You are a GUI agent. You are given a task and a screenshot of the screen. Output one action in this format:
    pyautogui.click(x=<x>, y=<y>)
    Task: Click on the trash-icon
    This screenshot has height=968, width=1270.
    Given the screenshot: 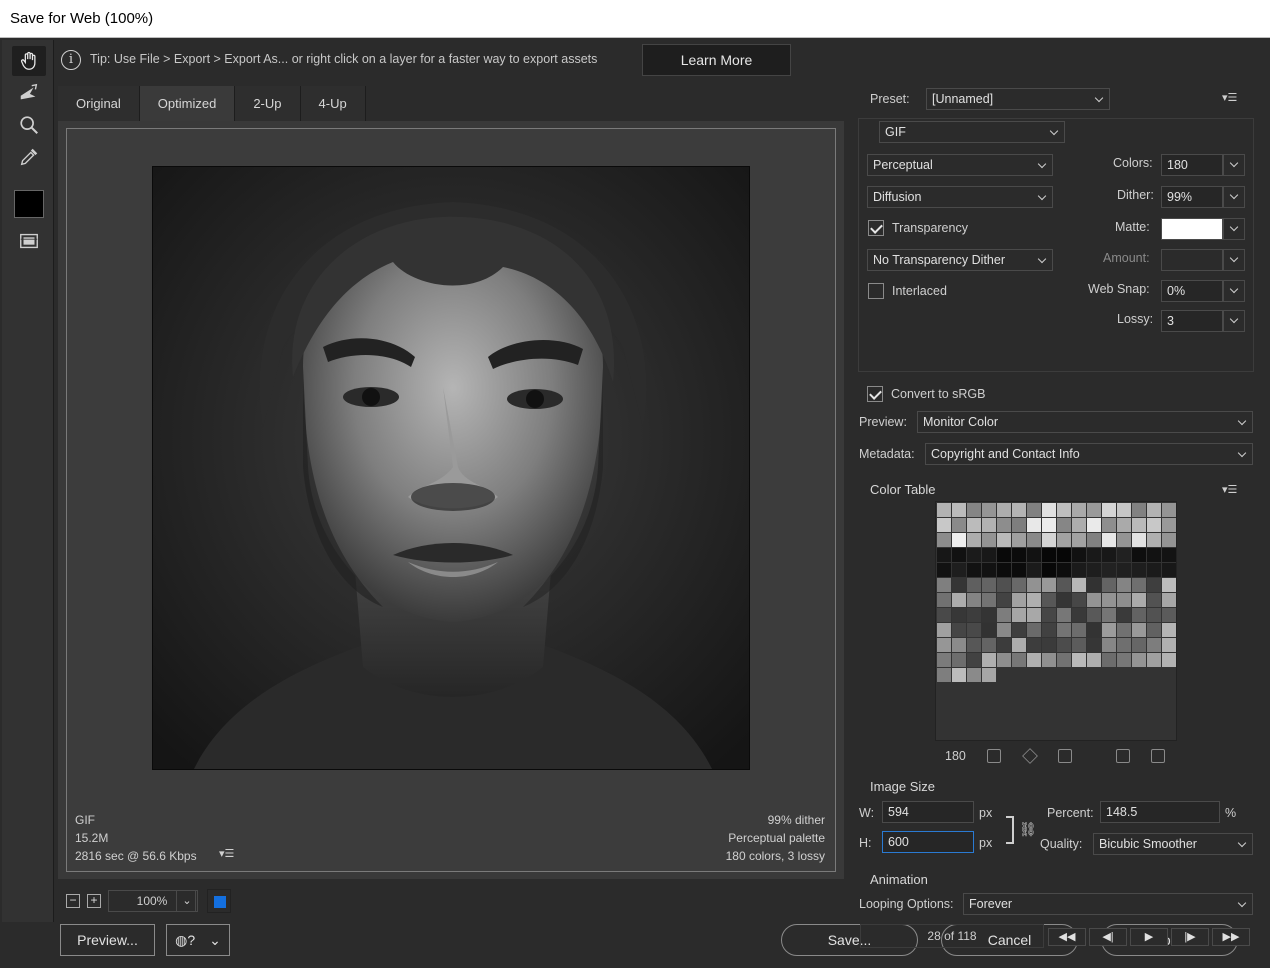 What is the action you would take?
    pyautogui.click(x=1158, y=756)
    